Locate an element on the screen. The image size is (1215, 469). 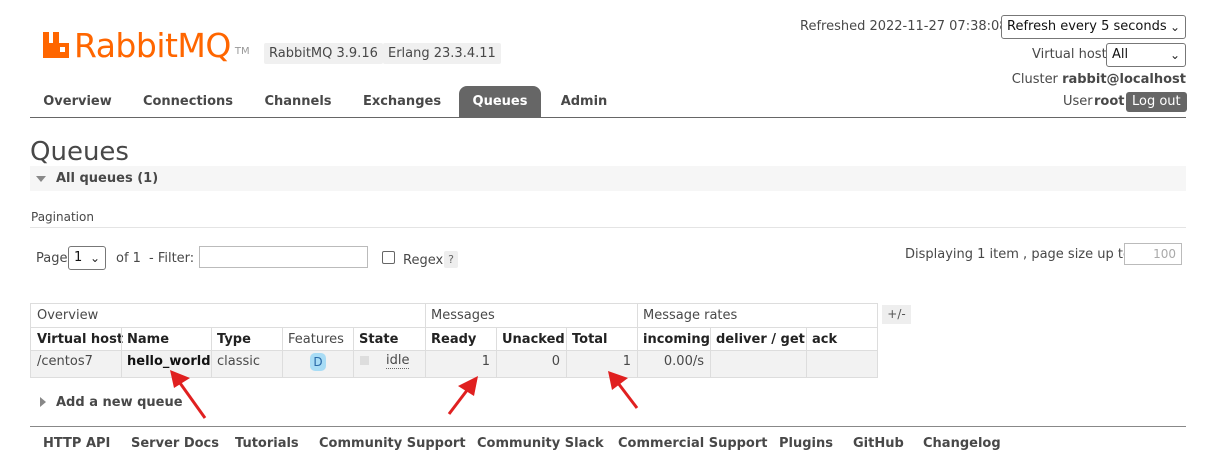
footer-link-tutorials: Tutorials is located at coordinates (267, 443).